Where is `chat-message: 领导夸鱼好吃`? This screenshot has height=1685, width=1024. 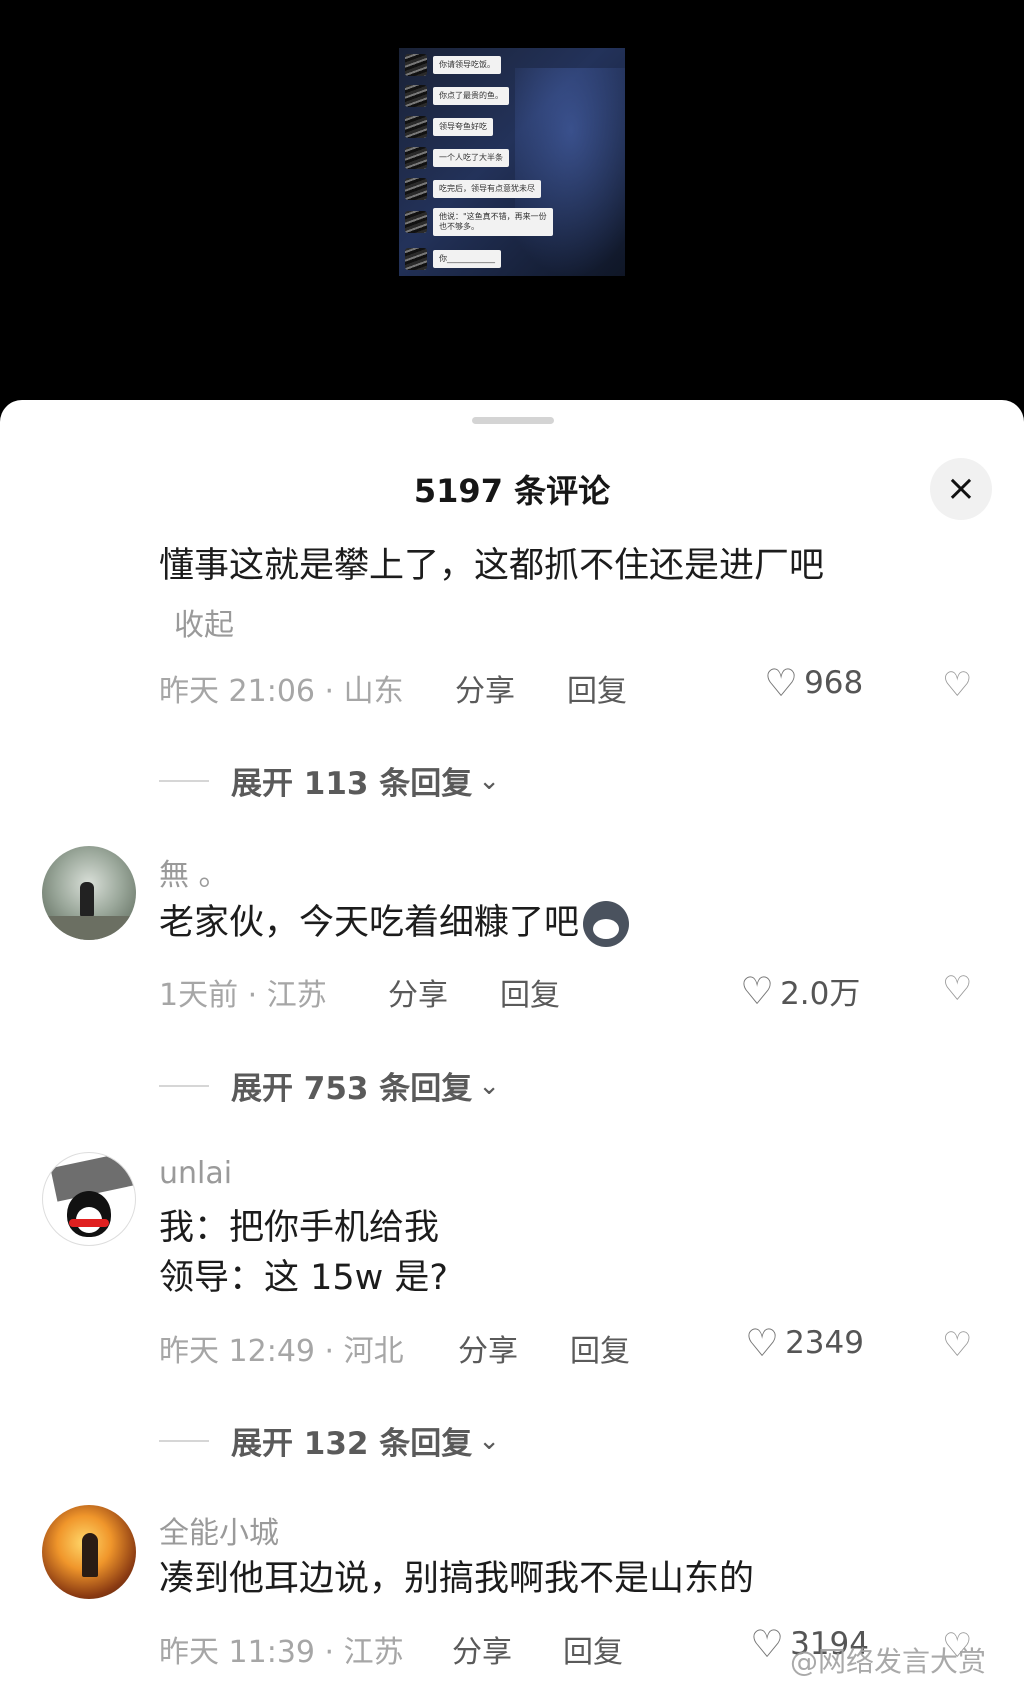 chat-message: 领导夸鱼好吃 is located at coordinates (449, 127).